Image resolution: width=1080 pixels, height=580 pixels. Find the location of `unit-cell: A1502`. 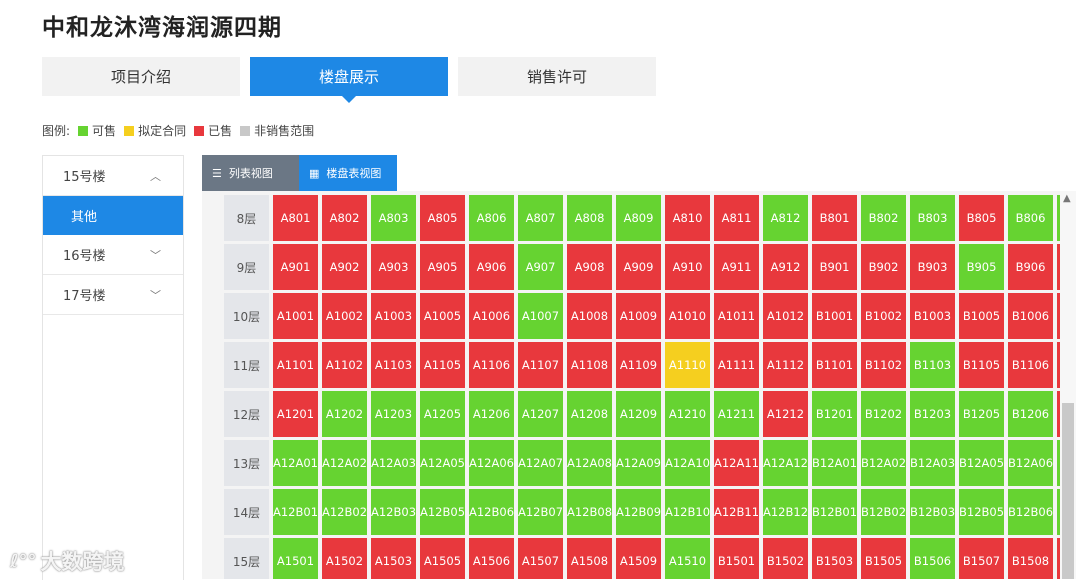

unit-cell: A1502 is located at coordinates (344, 558).